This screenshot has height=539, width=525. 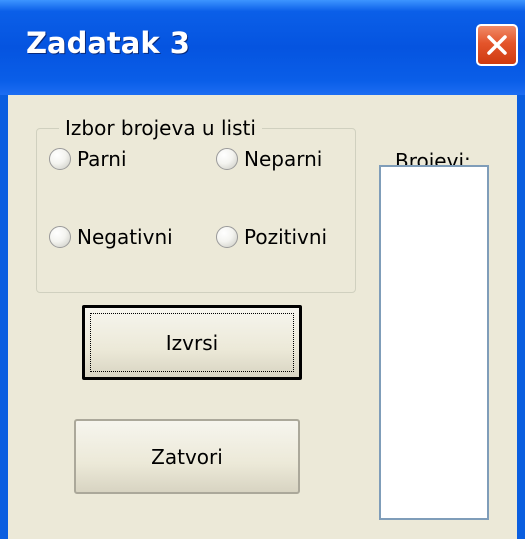 What do you see at coordinates (286, 237) in the screenshot?
I see `radio-label-pozitivni: Pozitivni` at bounding box center [286, 237].